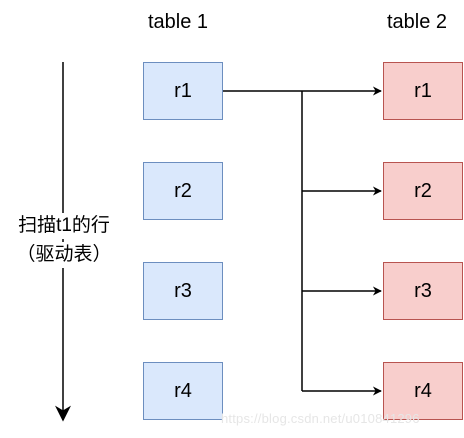  What do you see at coordinates (183, 291) in the screenshot?
I see `table1-row-r3: r3` at bounding box center [183, 291].